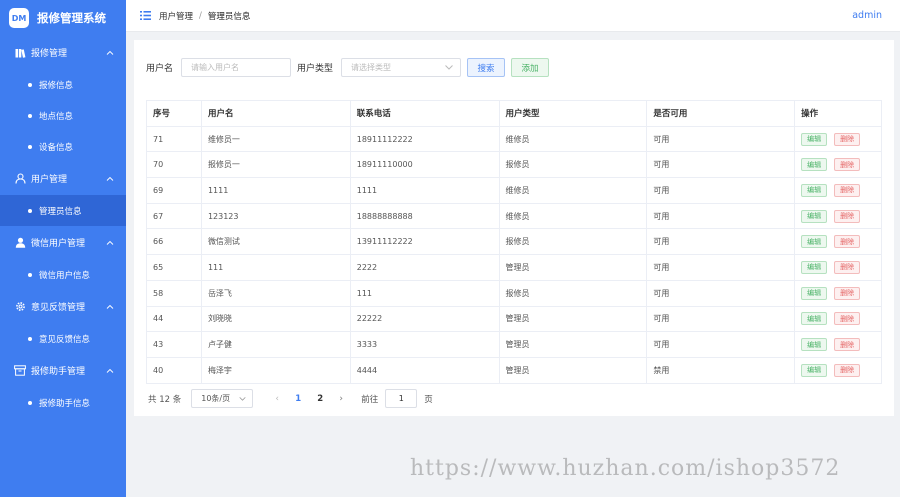  I want to click on table-row: 58 岳泽飞 111 报修员 可用 编辑 删除, so click(515, 293).